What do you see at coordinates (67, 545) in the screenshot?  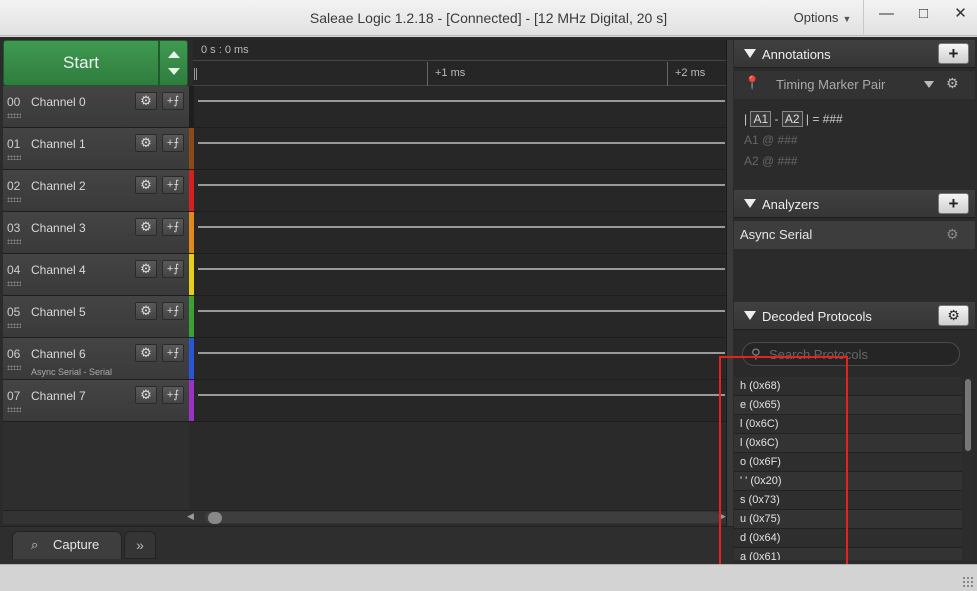 I see `tab-capture: ⌕ Capture` at bounding box center [67, 545].